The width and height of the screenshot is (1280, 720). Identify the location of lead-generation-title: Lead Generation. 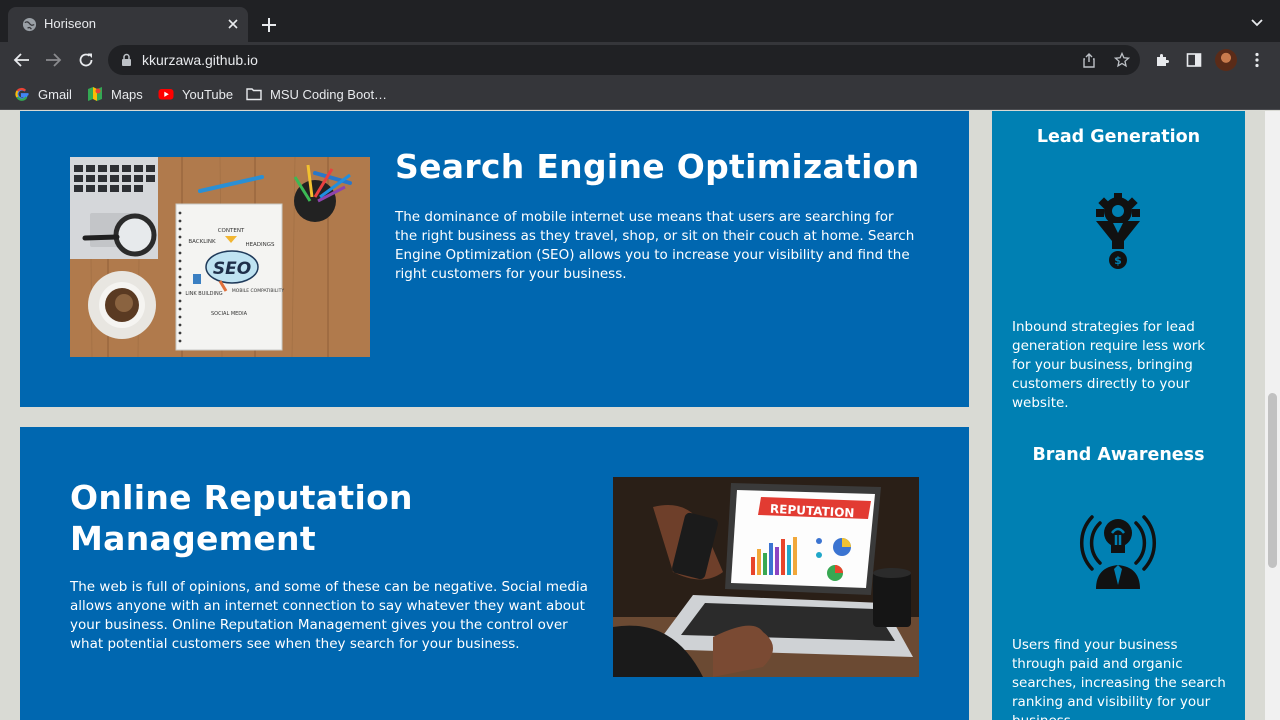
(1118, 137).